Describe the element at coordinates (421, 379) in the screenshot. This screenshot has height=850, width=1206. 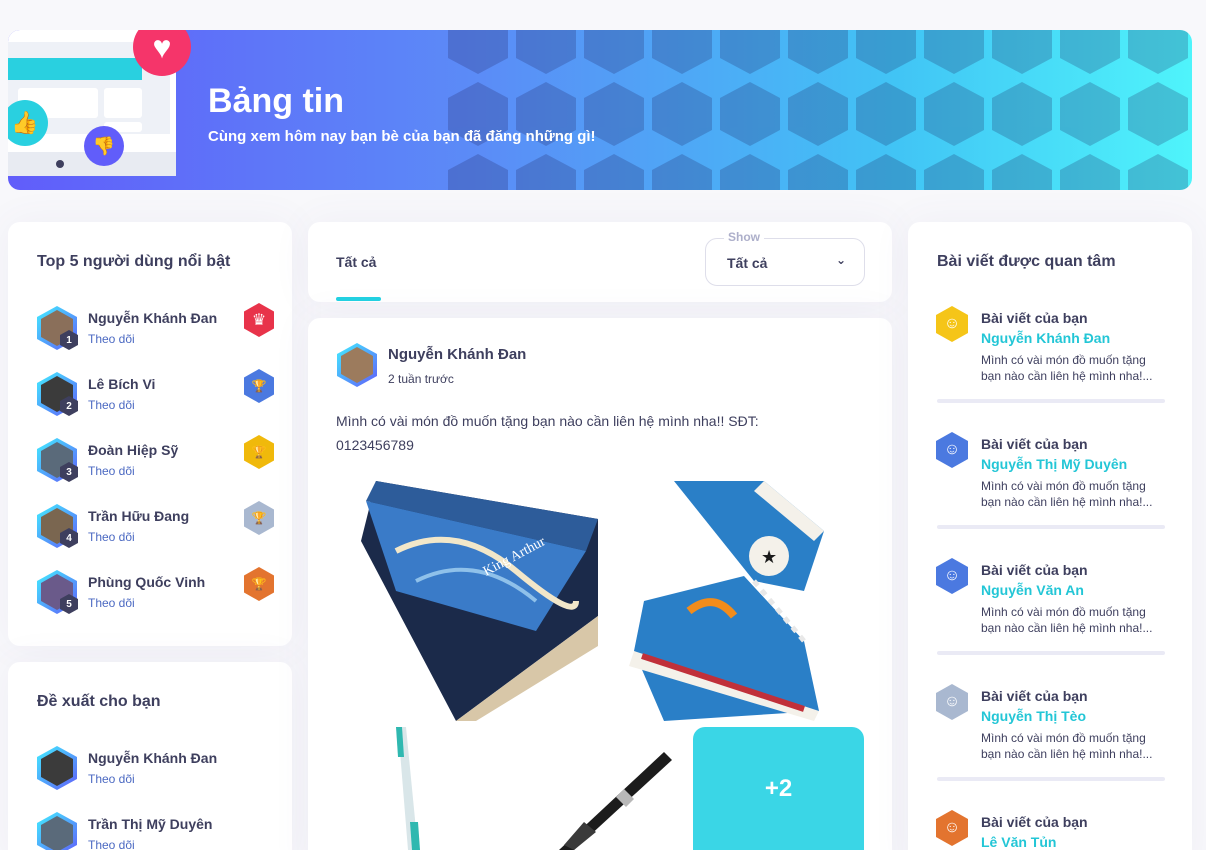
I see `post-time: 2 tuần trước` at that location.